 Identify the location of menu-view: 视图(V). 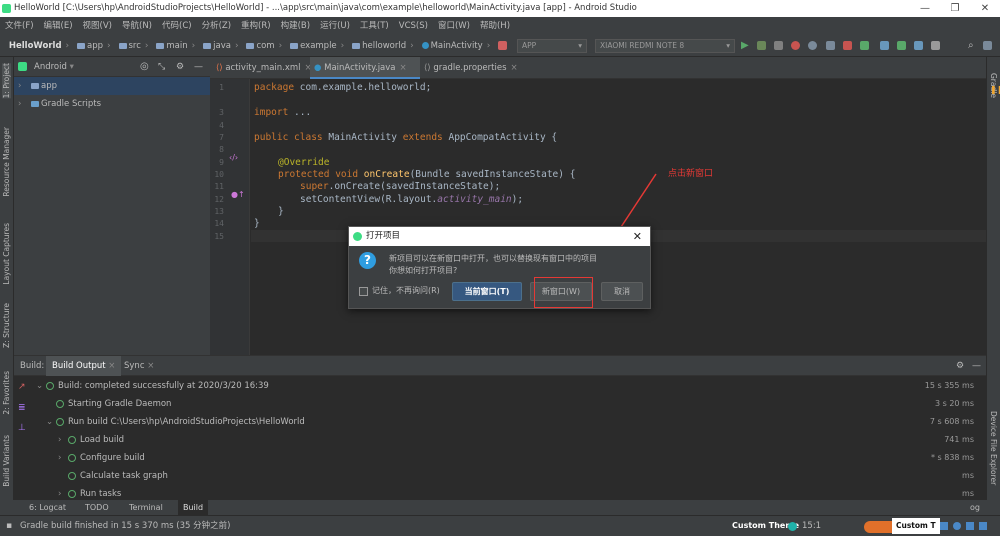
(97, 26).